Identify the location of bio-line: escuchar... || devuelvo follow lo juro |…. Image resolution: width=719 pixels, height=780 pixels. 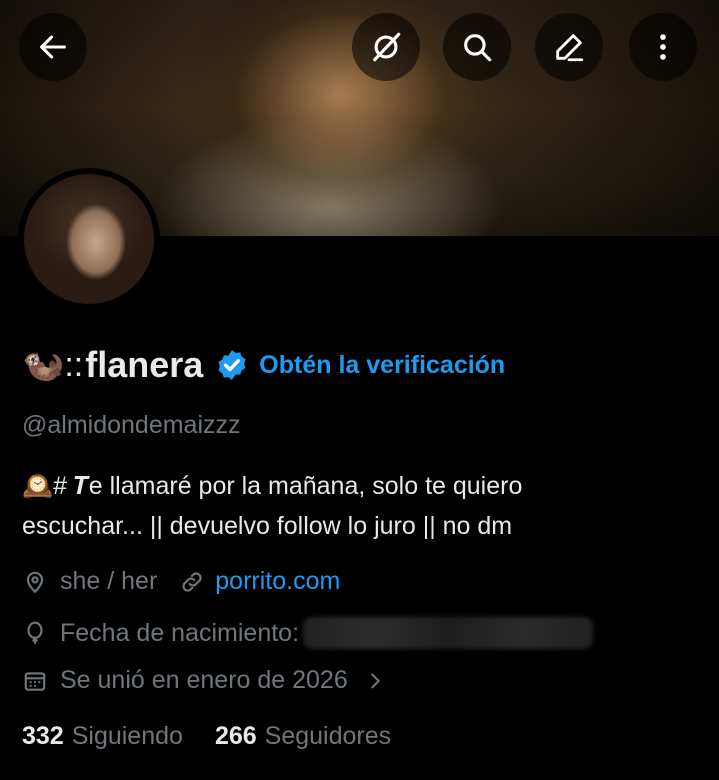
(267, 526).